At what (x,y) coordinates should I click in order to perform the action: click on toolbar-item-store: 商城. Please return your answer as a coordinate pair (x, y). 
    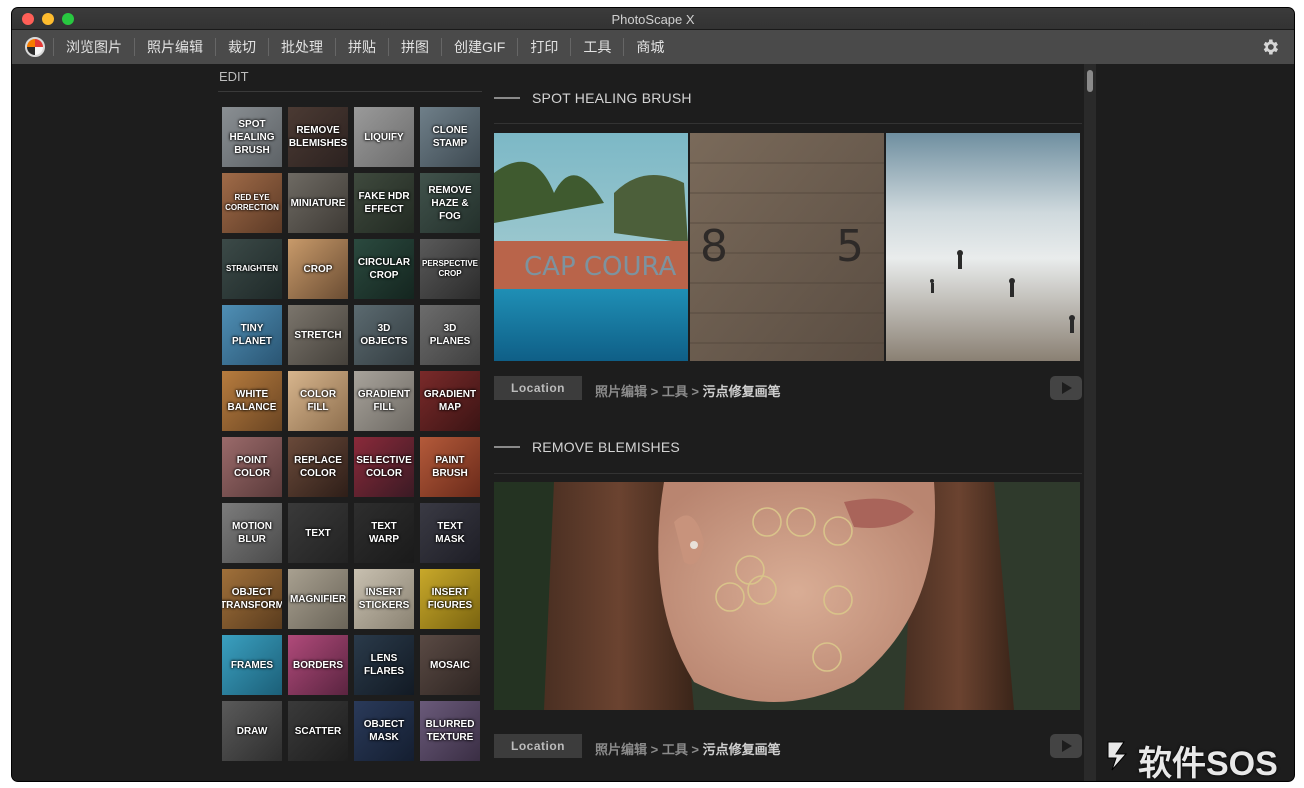
    Looking at the image, I should click on (649, 47).